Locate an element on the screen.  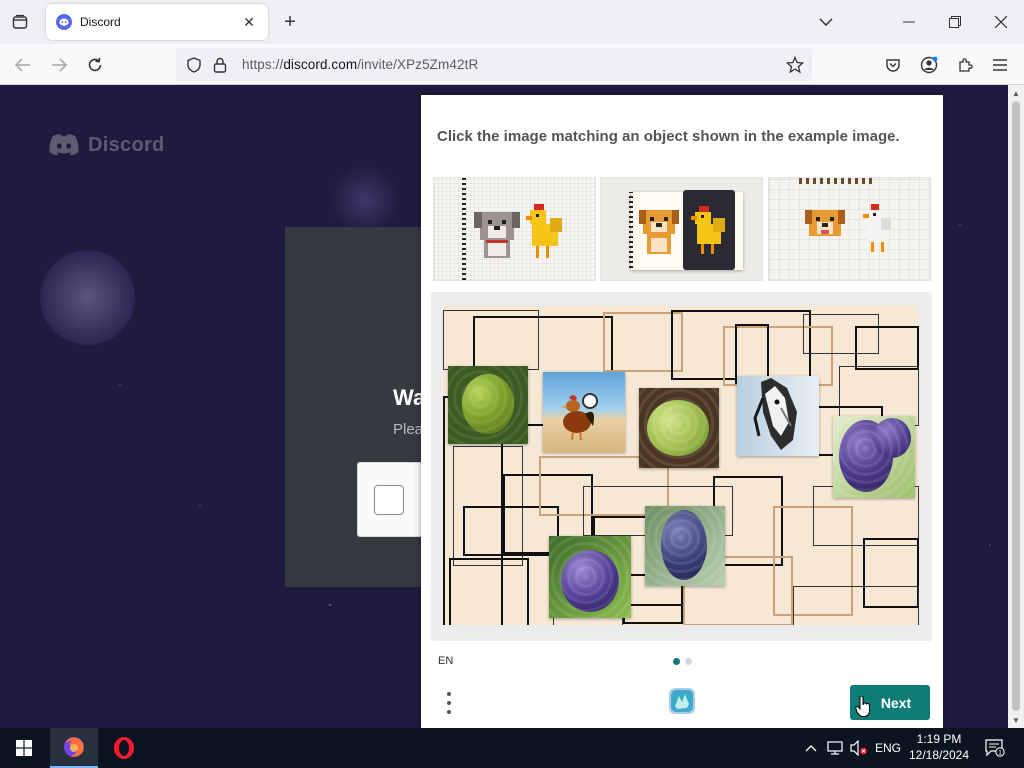
selection-marker-icon is located at coordinates (590, 401).